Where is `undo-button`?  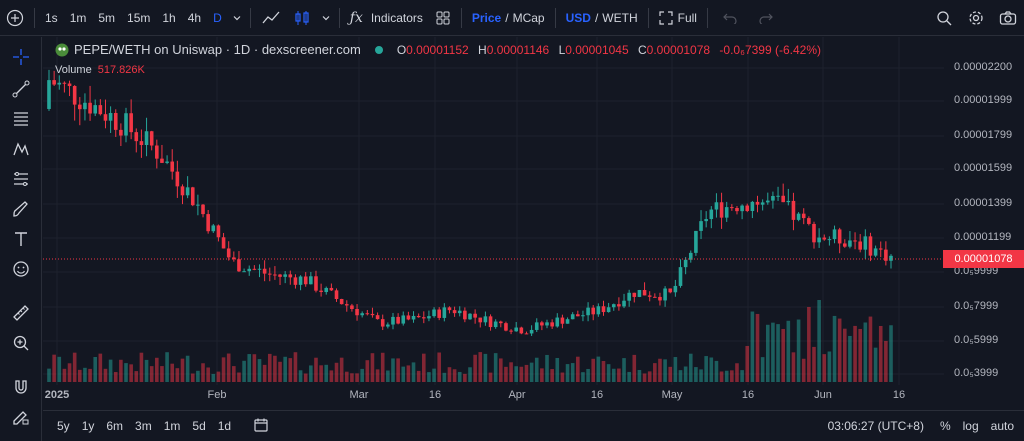
undo-button is located at coordinates (730, 18).